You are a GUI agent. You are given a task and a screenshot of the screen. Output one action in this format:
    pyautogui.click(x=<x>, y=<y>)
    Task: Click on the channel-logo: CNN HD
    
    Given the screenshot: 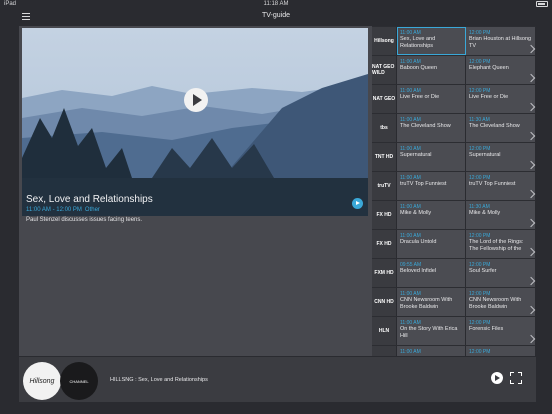 What is the action you would take?
    pyautogui.click(x=384, y=302)
    